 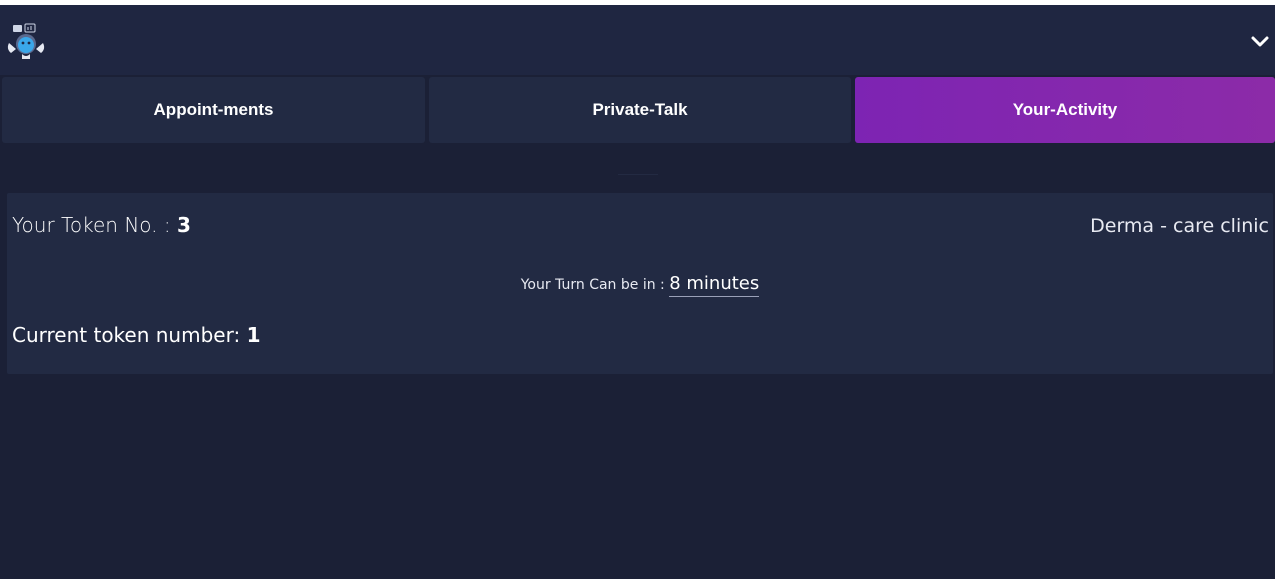 I want to click on current-token-value: 1, so click(x=253, y=335).